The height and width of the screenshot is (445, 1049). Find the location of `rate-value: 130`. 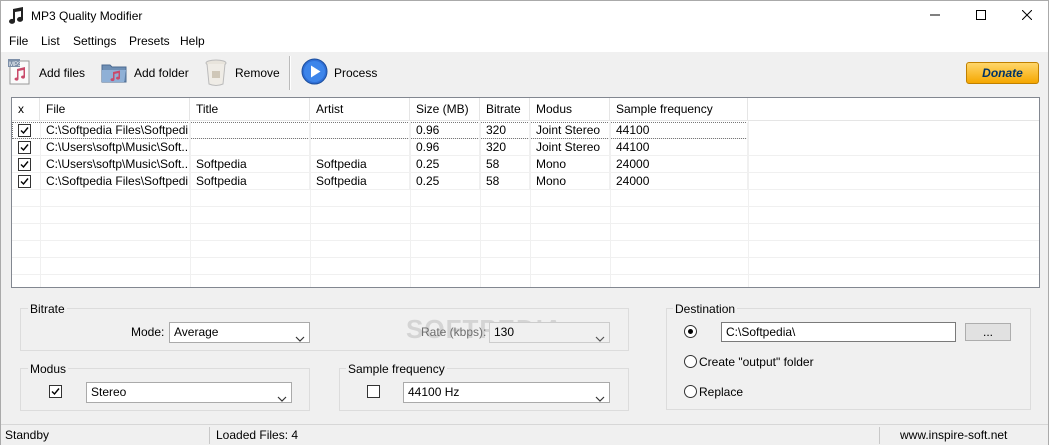

rate-value: 130 is located at coordinates (504, 332).